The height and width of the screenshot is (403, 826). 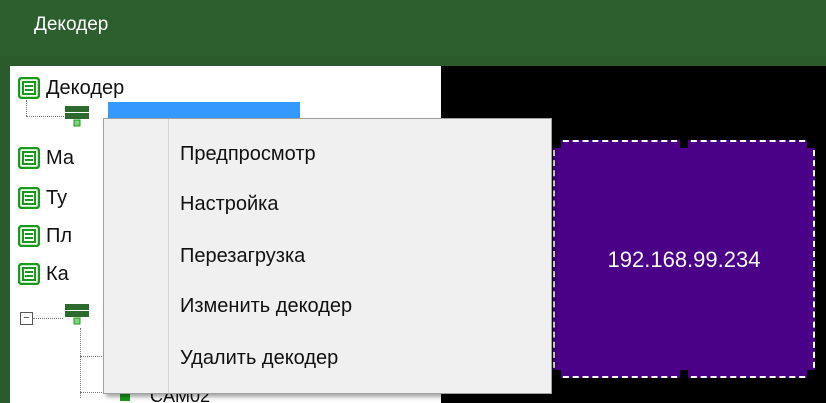 I want to click on group-label: Ка, so click(x=57, y=273).